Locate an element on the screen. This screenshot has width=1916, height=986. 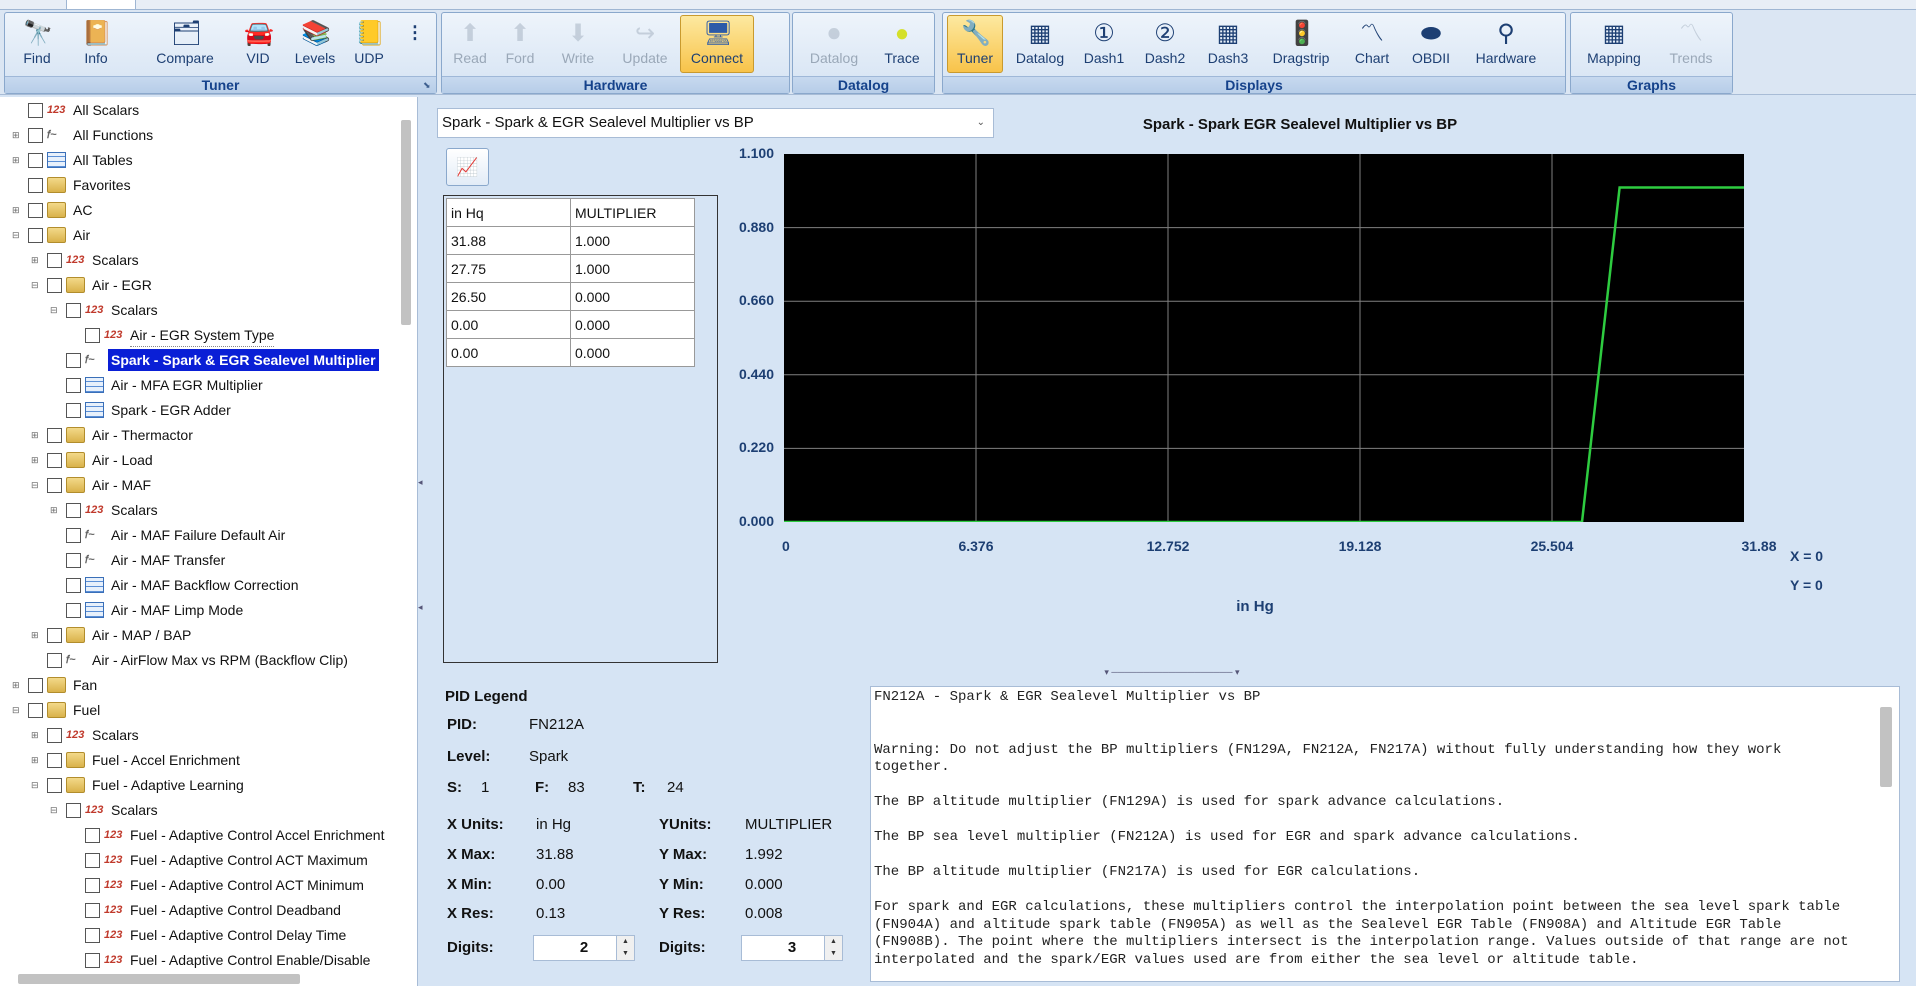
dash1-button: ① Dash1 is located at coordinates (1104, 44).